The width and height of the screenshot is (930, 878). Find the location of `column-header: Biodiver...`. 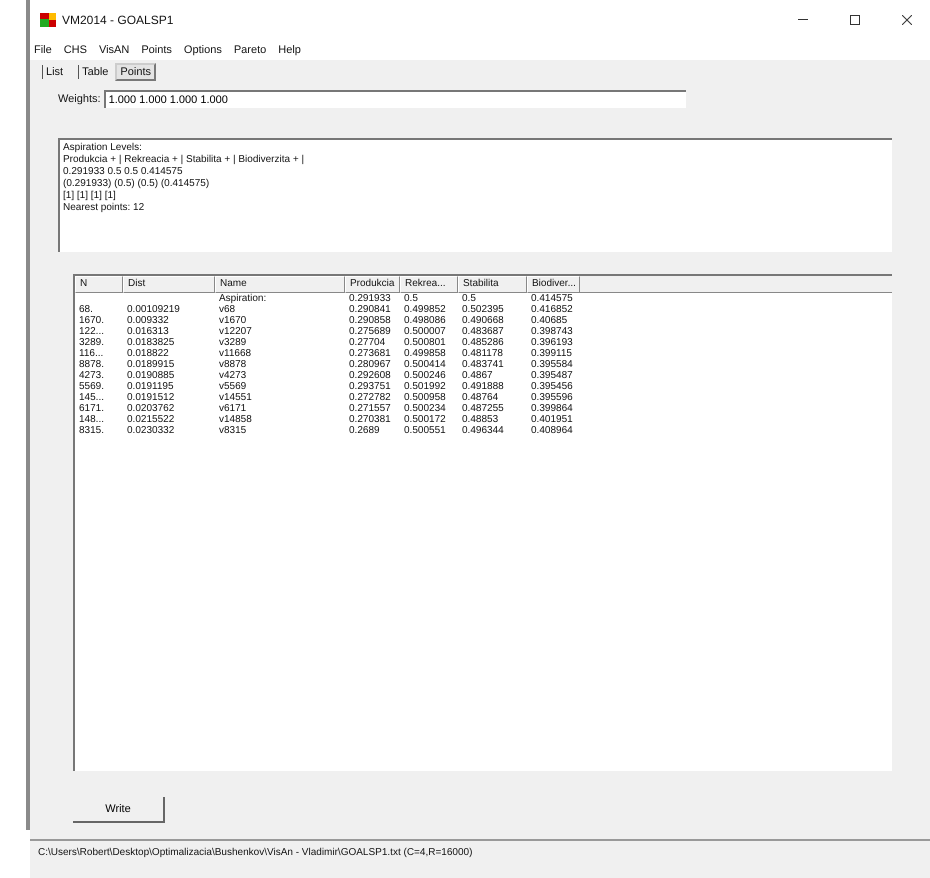

column-header: Biodiver... is located at coordinates (553, 284).